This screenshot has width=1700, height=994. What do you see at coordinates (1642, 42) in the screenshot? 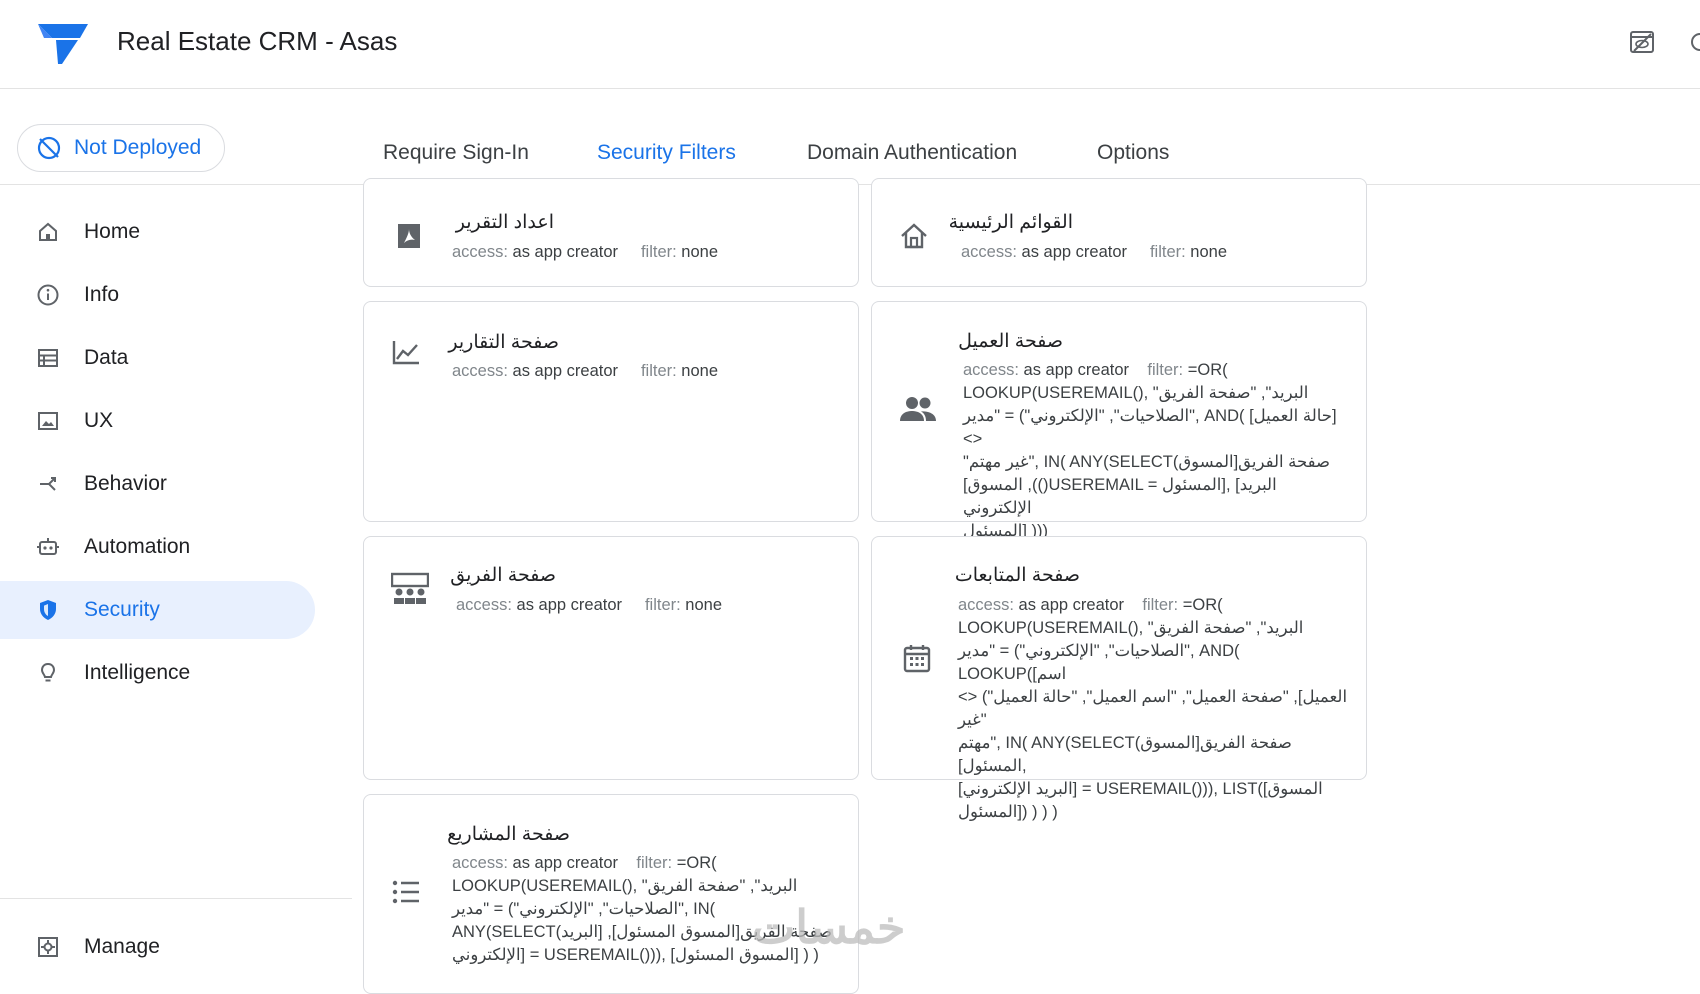
I see `preview-hide-icon` at bounding box center [1642, 42].